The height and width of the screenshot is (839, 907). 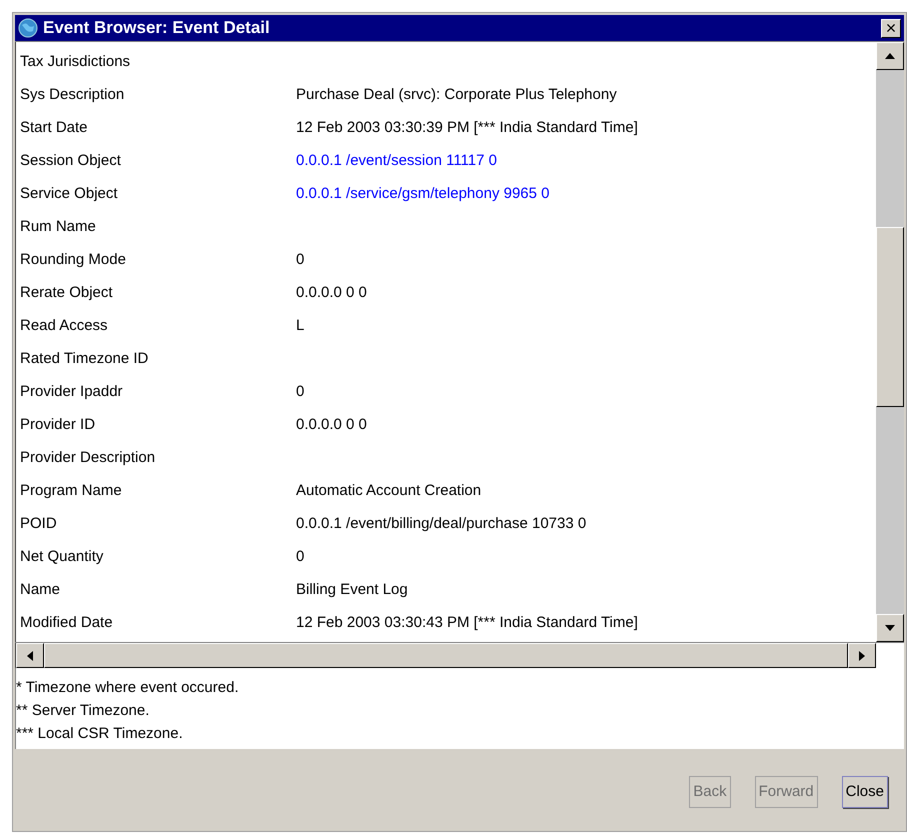 What do you see at coordinates (890, 628) in the screenshot?
I see `down-arrow-icon` at bounding box center [890, 628].